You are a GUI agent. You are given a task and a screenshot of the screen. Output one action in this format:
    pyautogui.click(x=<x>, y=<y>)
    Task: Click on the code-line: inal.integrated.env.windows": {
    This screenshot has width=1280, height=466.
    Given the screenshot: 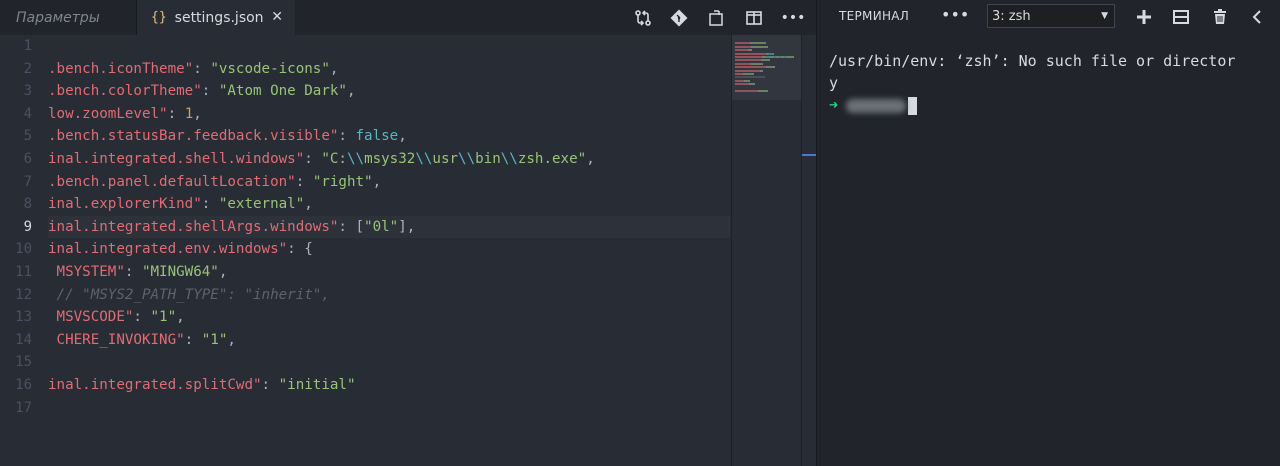 What is the action you would take?
    pyautogui.click(x=389, y=249)
    